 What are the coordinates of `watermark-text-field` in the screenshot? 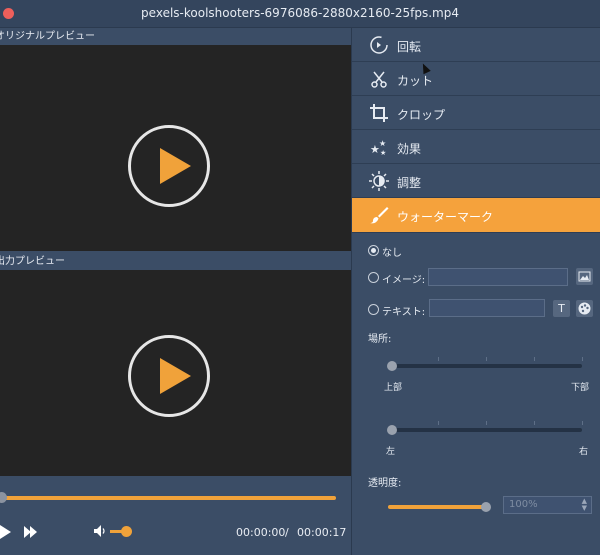 It's located at (487, 308).